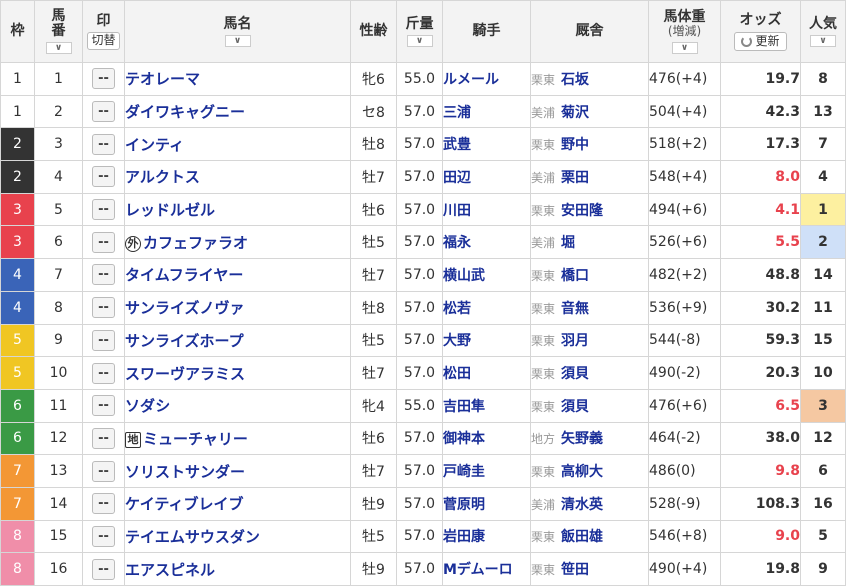  Describe the element at coordinates (458, 309) in the screenshot. I see `jockey-link: 松若` at that location.